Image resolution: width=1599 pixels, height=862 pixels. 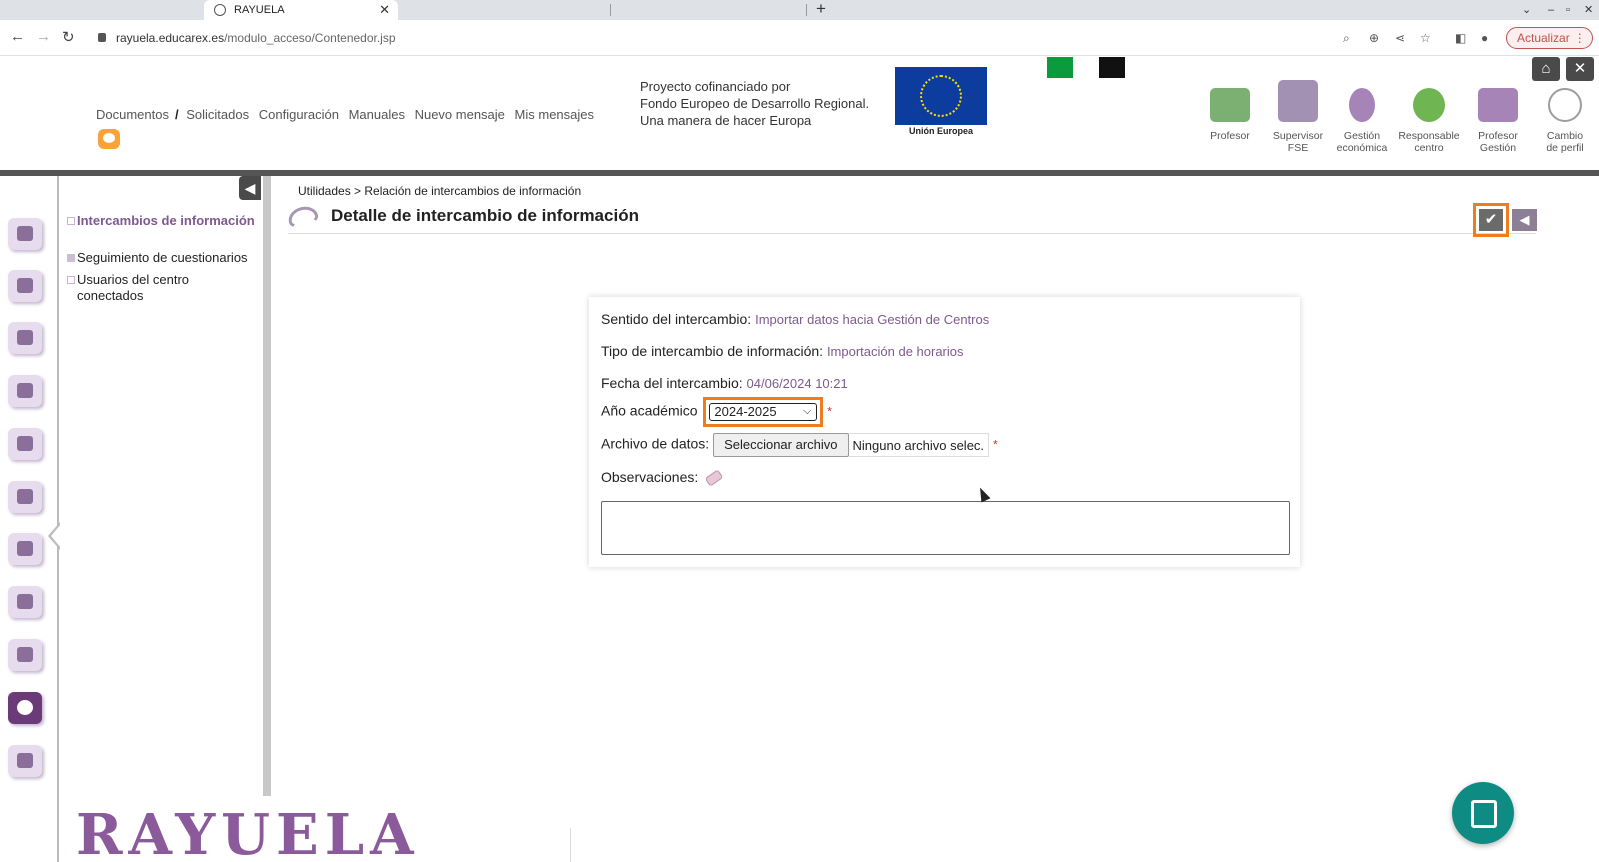 I want to click on anio-select: 2024-2025 ⌵, so click(x=763, y=412).